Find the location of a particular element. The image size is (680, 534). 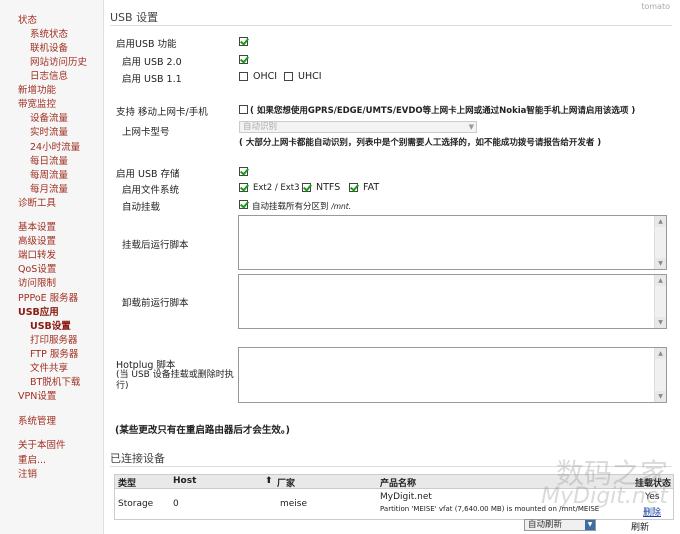

sidebar-item: 新增功能 is located at coordinates (37, 89).